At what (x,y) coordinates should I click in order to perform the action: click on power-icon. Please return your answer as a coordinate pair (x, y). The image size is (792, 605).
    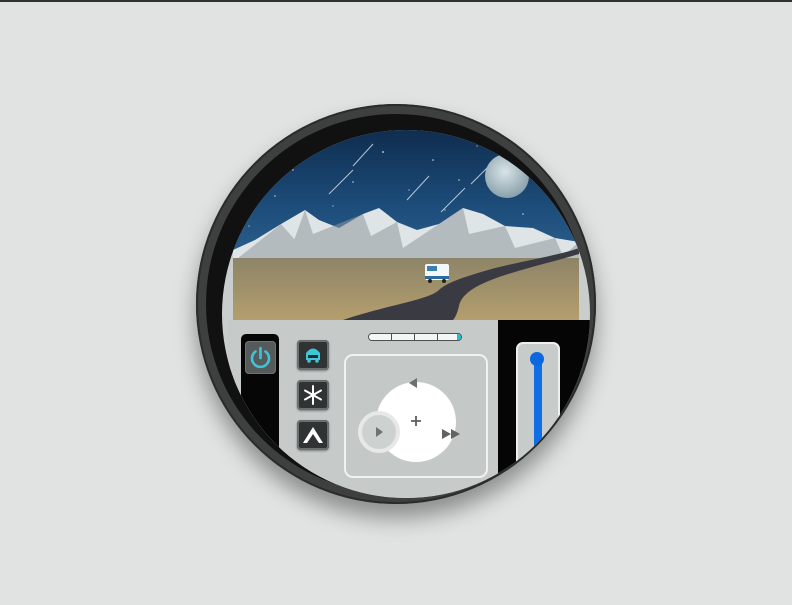
    Looking at the image, I should click on (260, 357).